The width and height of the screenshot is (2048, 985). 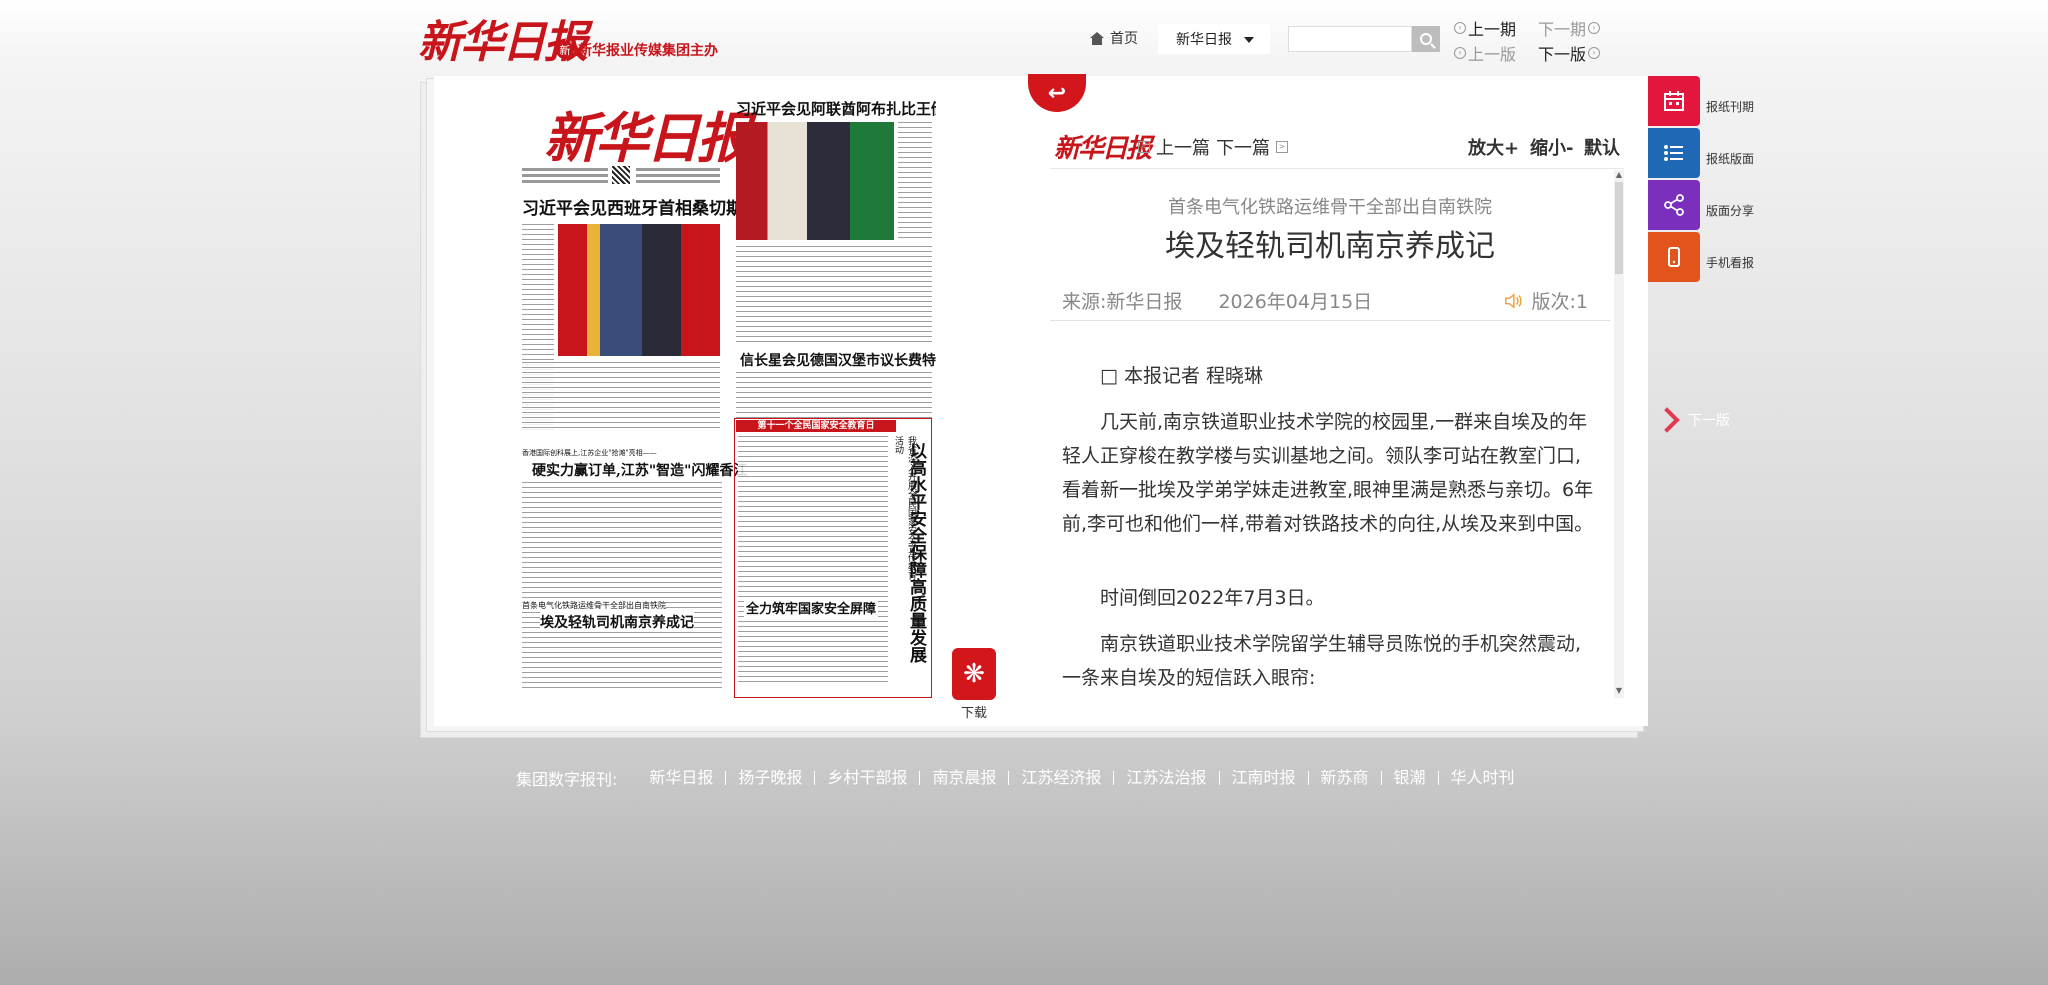 What do you see at coordinates (973, 713) in the screenshot?
I see `download-label: 下载` at bounding box center [973, 713].